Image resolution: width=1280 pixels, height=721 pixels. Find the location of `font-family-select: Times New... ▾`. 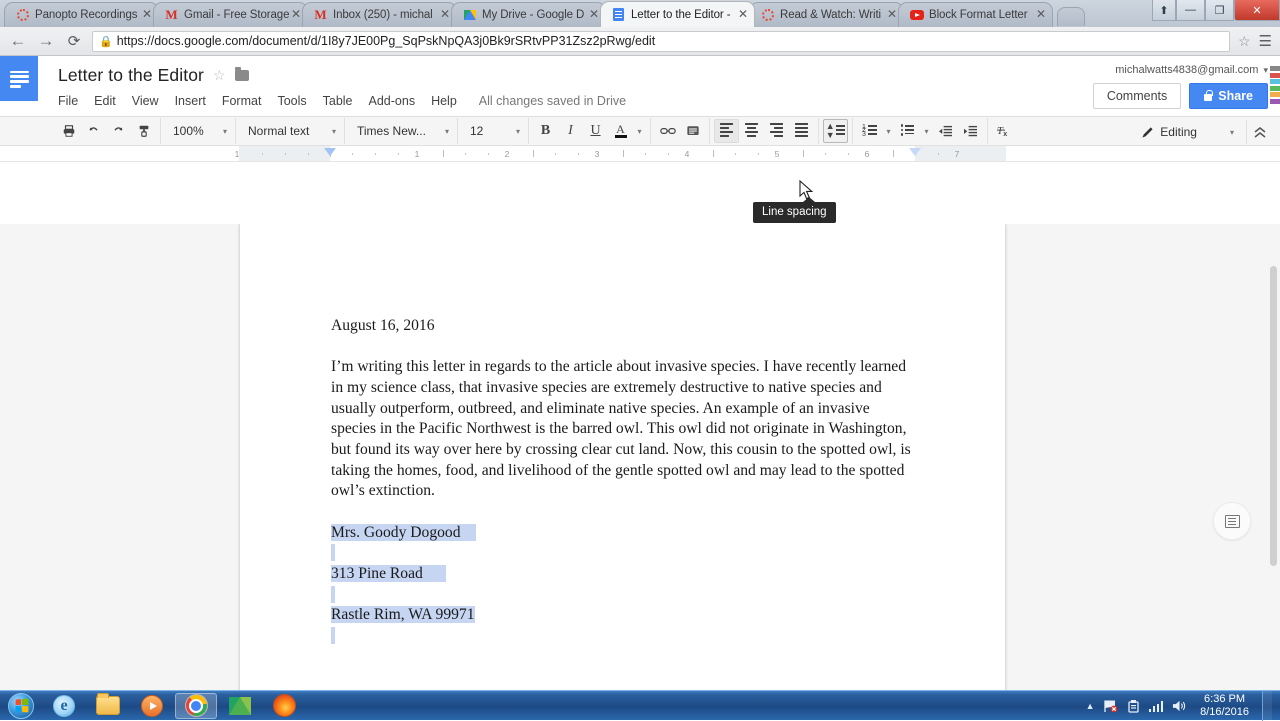

font-family-select: Times New... ▾ is located at coordinates (401, 131).